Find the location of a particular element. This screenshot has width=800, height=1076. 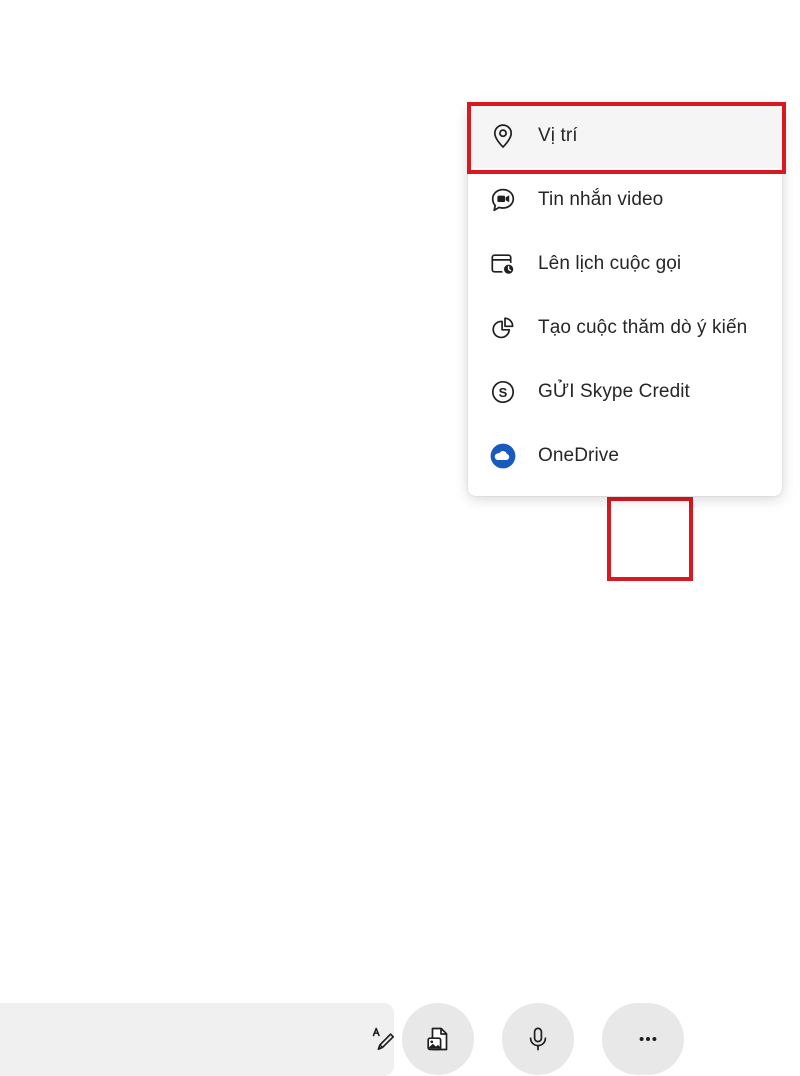

voice-message-button is located at coordinates (538, 1039).